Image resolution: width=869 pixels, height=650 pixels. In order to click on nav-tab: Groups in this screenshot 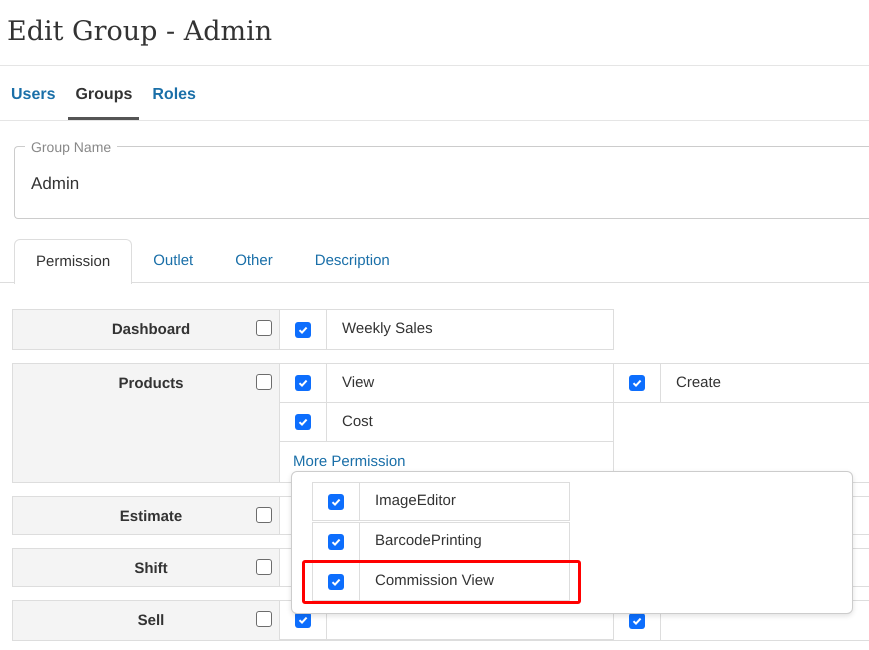, I will do `click(104, 92)`.